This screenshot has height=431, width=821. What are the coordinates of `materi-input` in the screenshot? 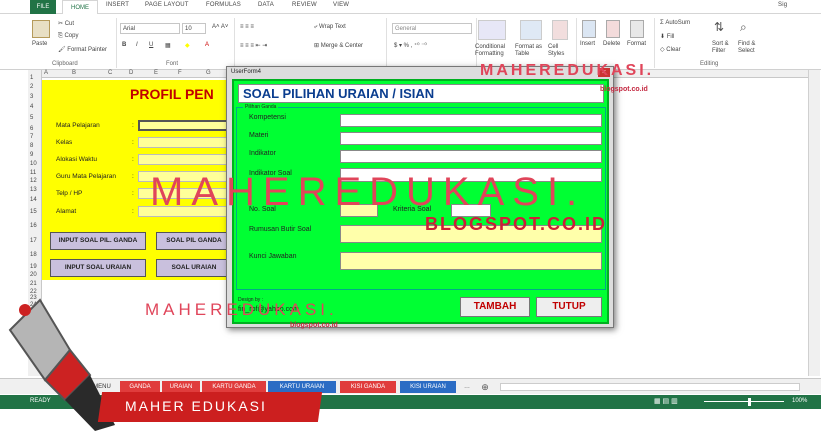 It's located at (471, 138).